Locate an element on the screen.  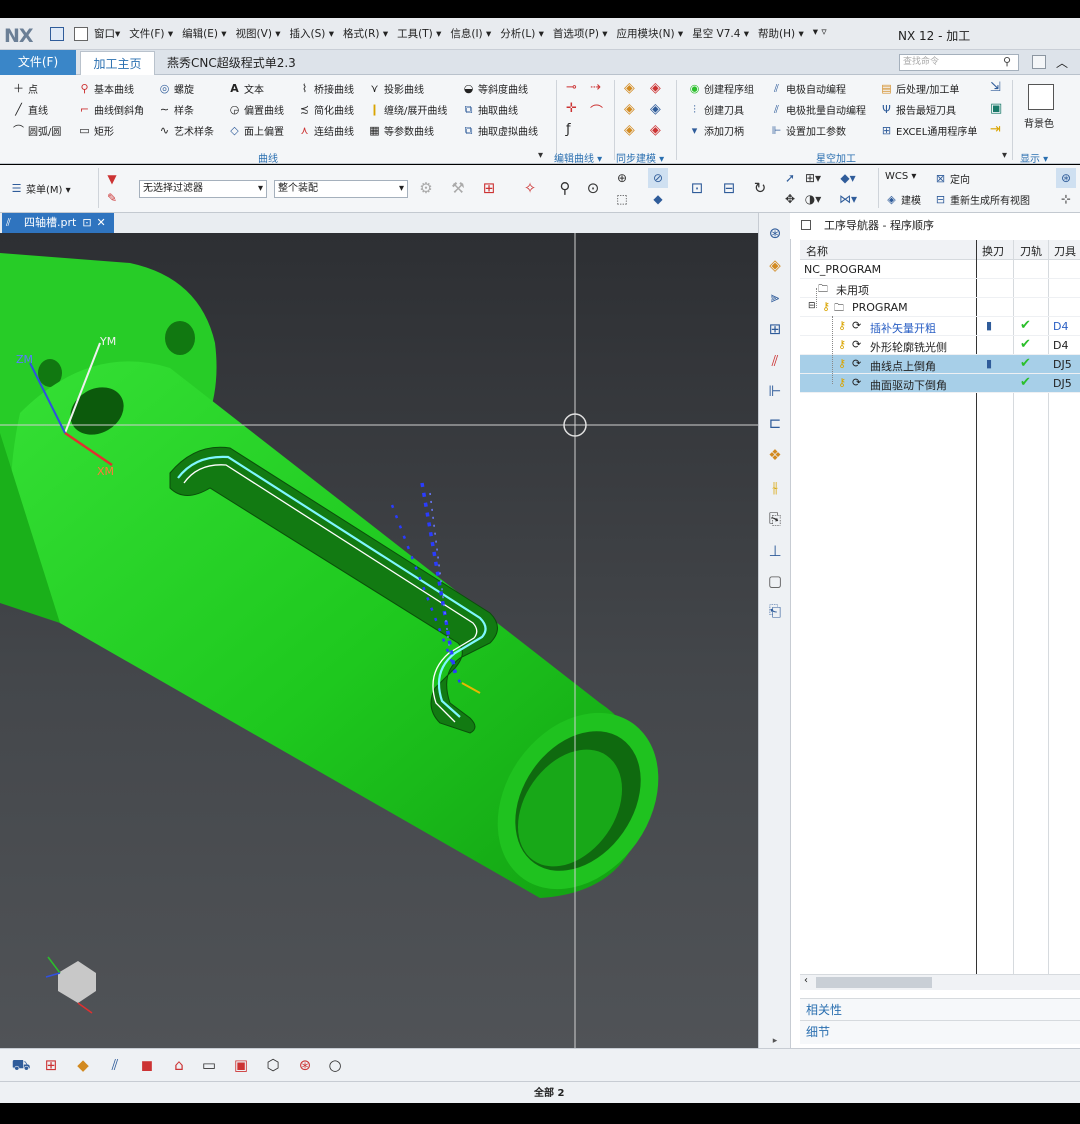
tree-row-operation: ⚷ ⟳ 插补矢量开粗 ▮ ✔ D4 is located at coordinates (940, 326).